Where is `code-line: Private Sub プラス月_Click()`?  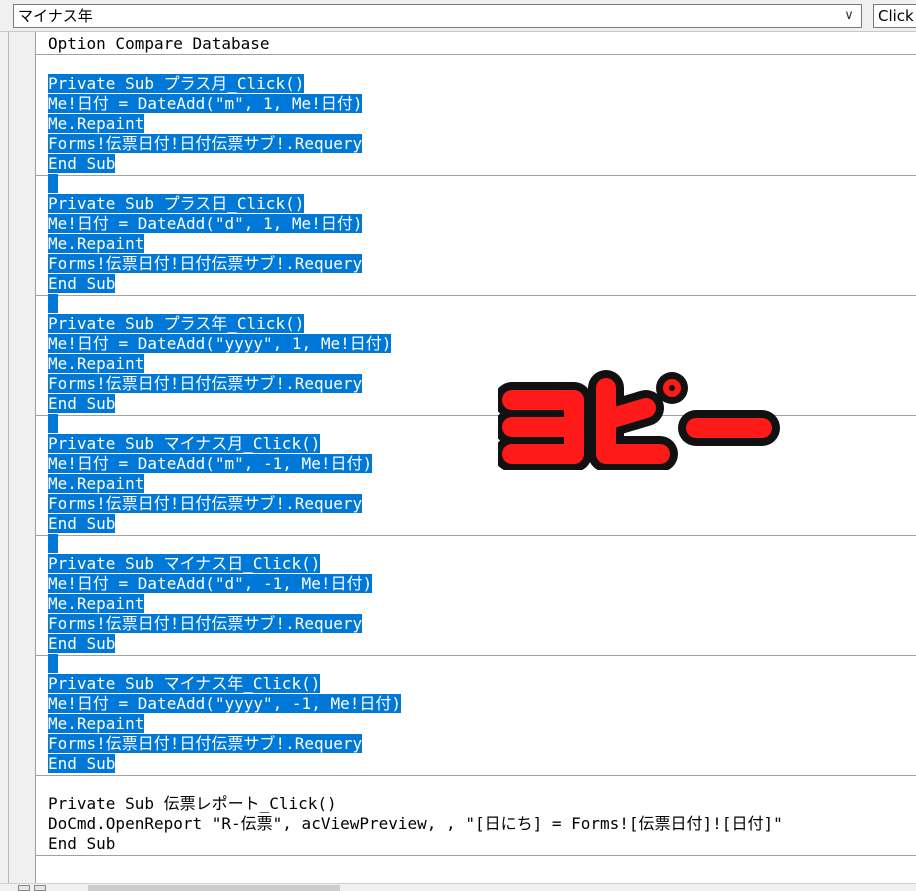 code-line: Private Sub プラス月_Click() is located at coordinates (176, 84).